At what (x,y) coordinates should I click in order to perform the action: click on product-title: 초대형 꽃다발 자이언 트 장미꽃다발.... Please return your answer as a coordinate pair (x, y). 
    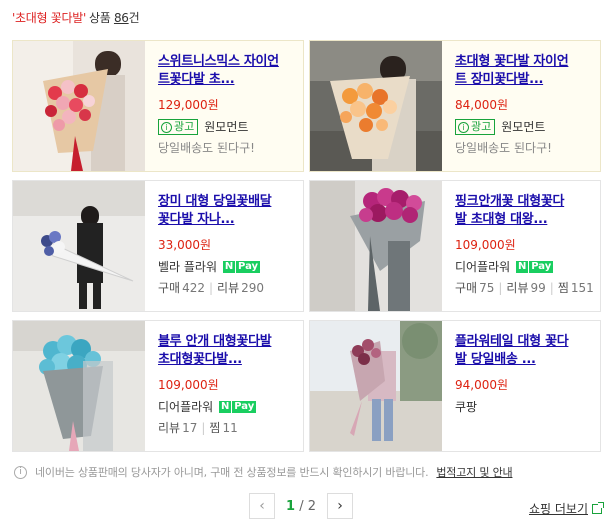
    Looking at the image, I should click on (525, 71).